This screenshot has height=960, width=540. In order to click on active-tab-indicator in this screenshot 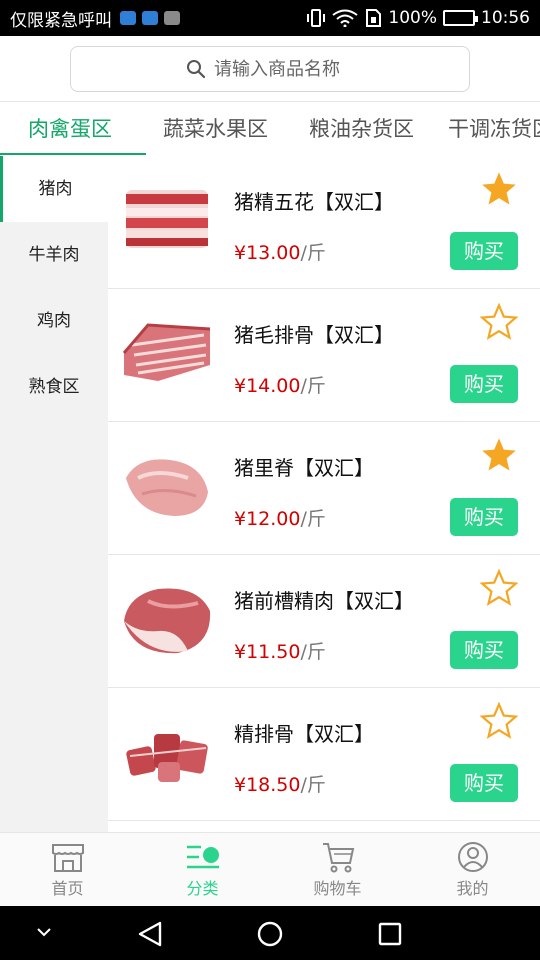, I will do `click(73, 154)`.